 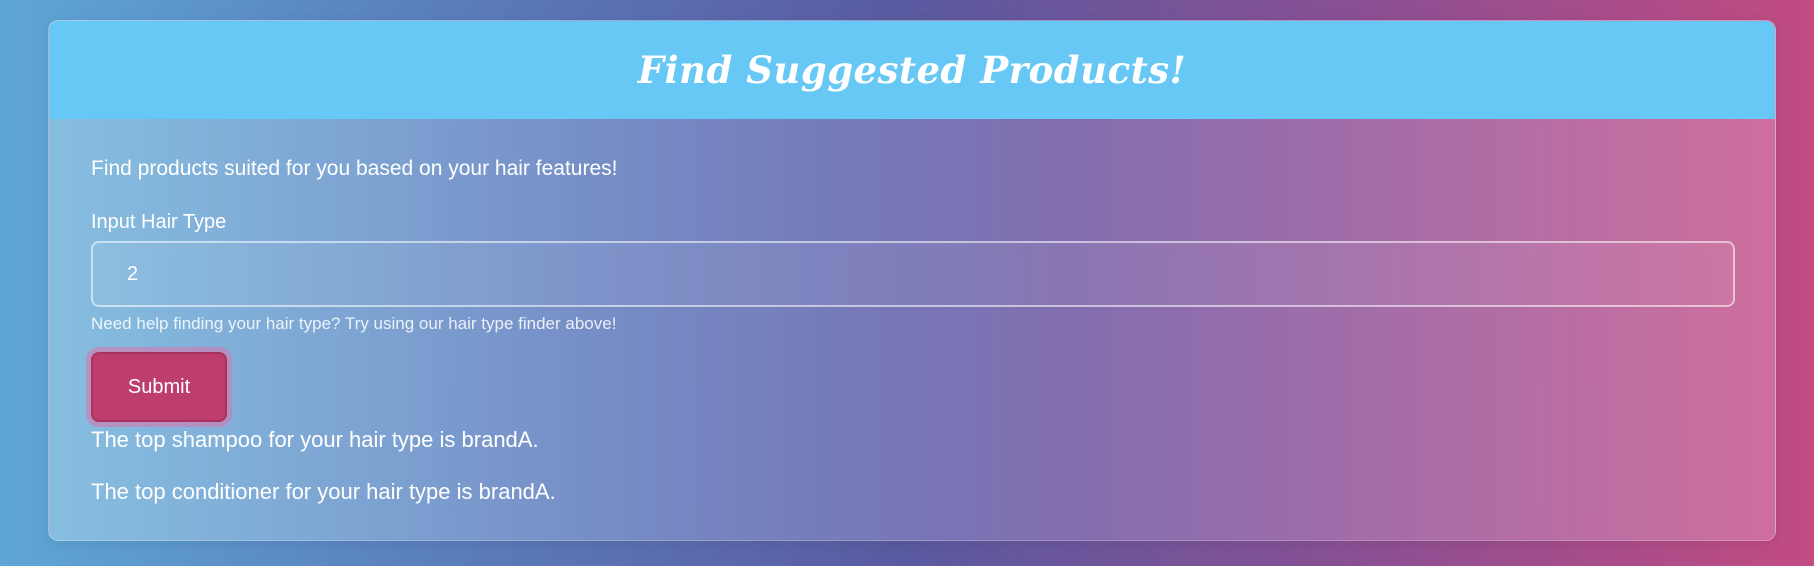 What do you see at coordinates (159, 387) in the screenshot?
I see `submit-button: Submit` at bounding box center [159, 387].